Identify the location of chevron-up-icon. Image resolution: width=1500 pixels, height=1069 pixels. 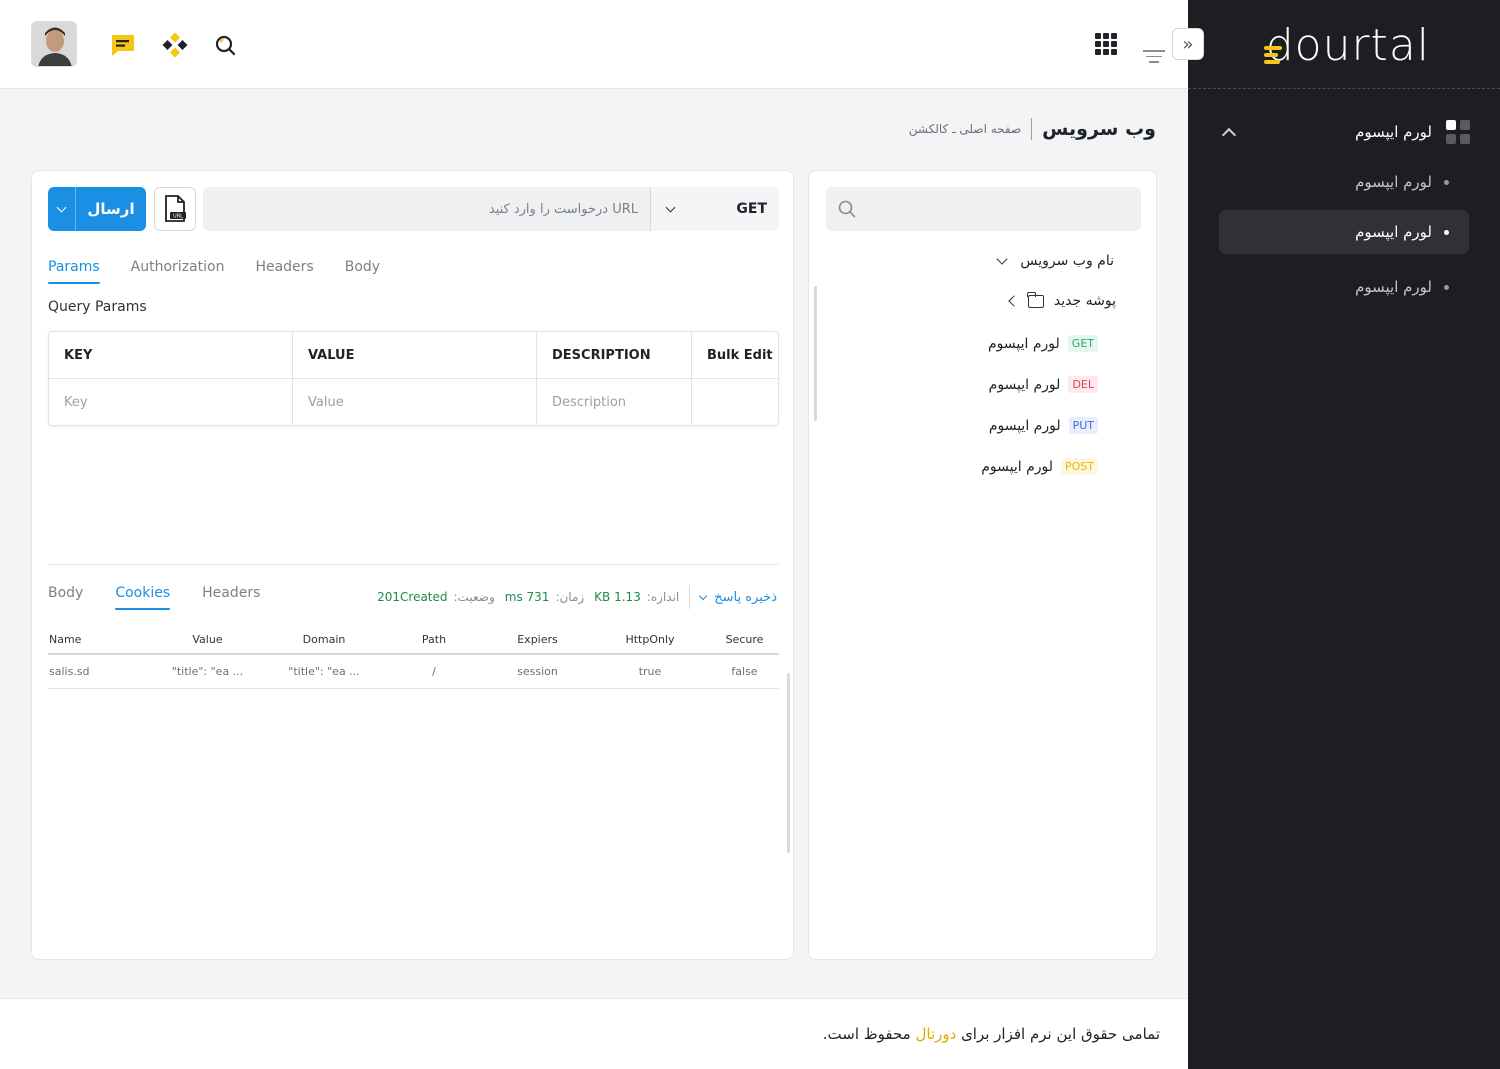
(1229, 134).